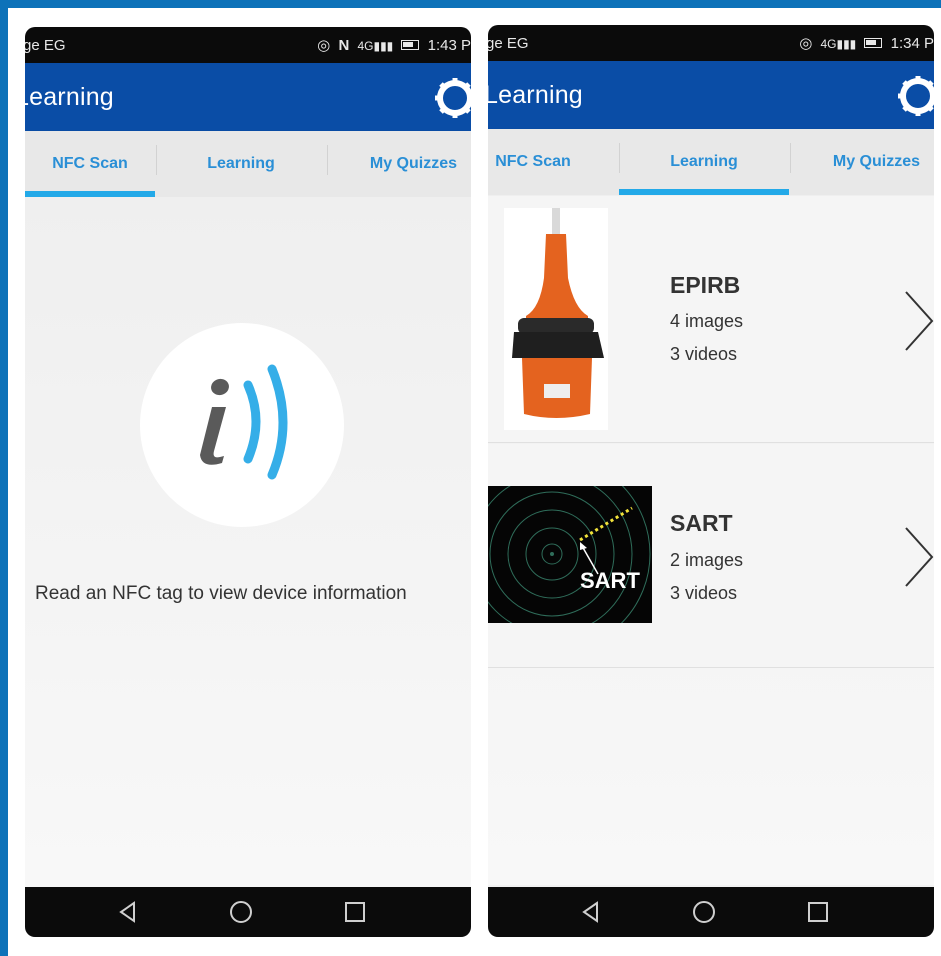 This screenshot has height=956, width=941. What do you see at coordinates (4, 478) in the screenshot?
I see `frame-border-left` at bounding box center [4, 478].